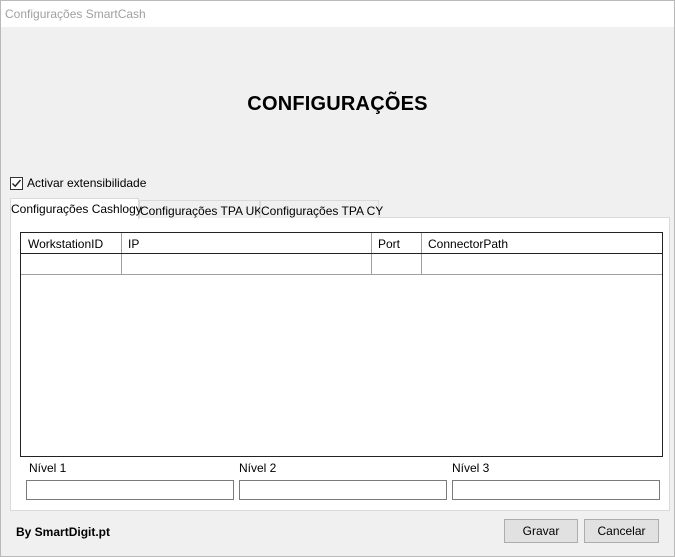 The image size is (675, 557). I want to click on tab-tpa-cy: Configurações TPA CY, so click(321, 209).